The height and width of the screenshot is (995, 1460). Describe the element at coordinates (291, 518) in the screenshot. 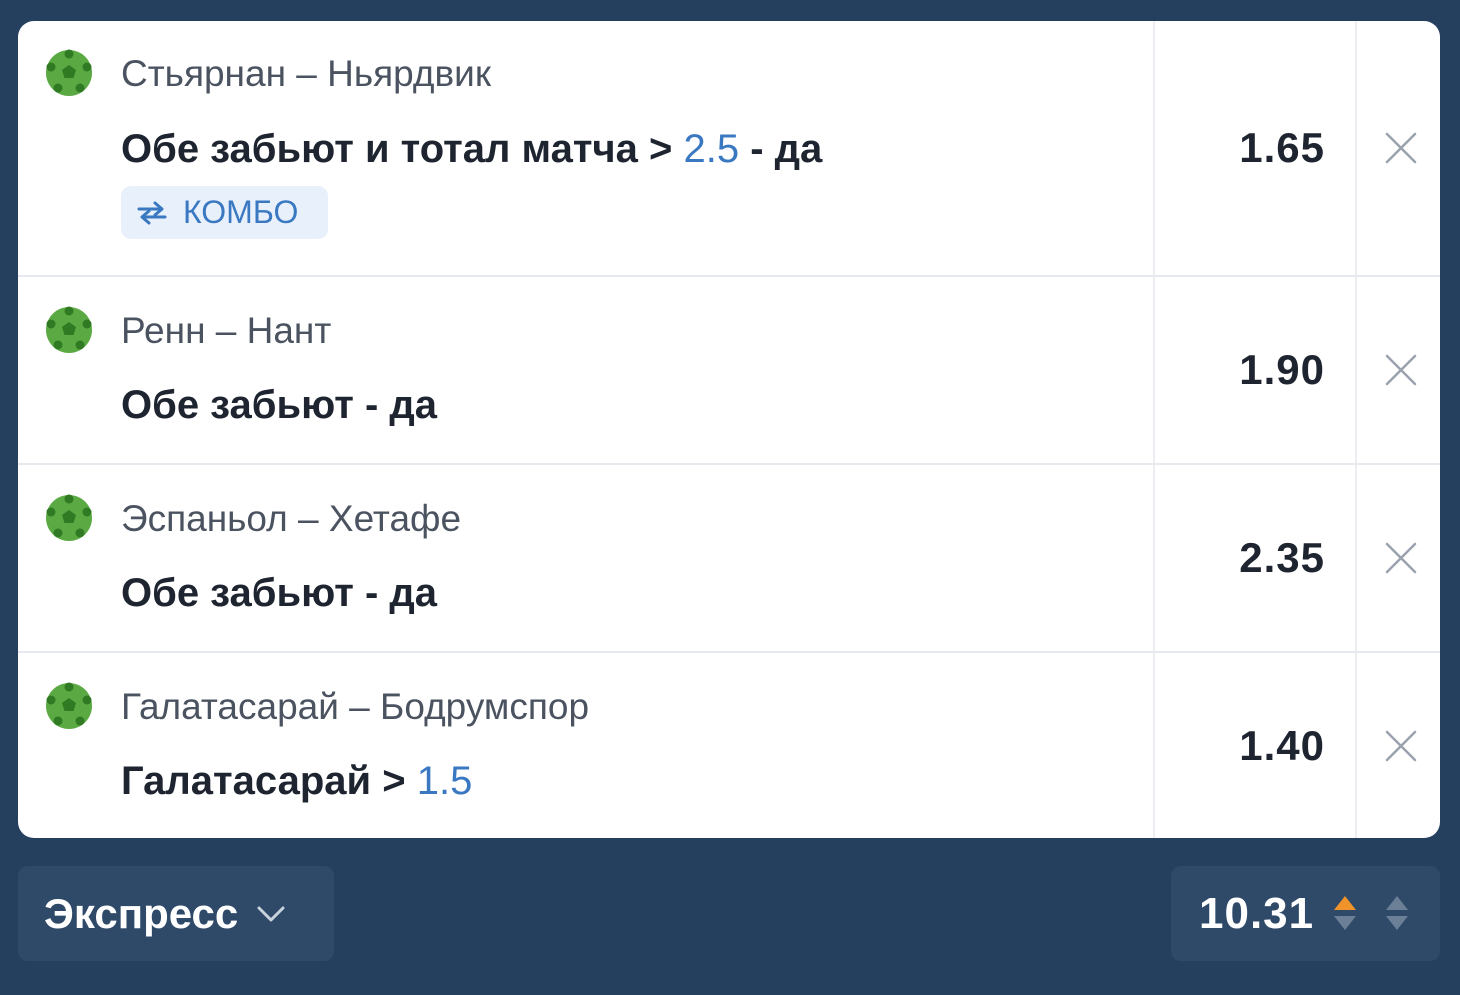

I see `match-name: Эспаньол – Хетафе` at that location.